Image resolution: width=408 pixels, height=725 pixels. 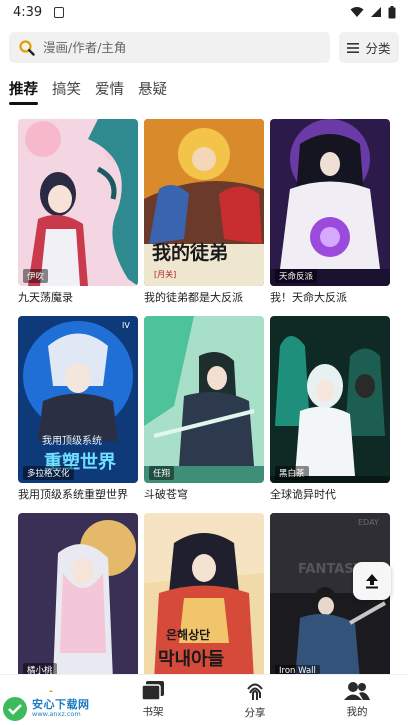 What do you see at coordinates (54, 708) in the screenshot?
I see `watermark-logo: 安心下载网 www.anxz.com` at bounding box center [54, 708].